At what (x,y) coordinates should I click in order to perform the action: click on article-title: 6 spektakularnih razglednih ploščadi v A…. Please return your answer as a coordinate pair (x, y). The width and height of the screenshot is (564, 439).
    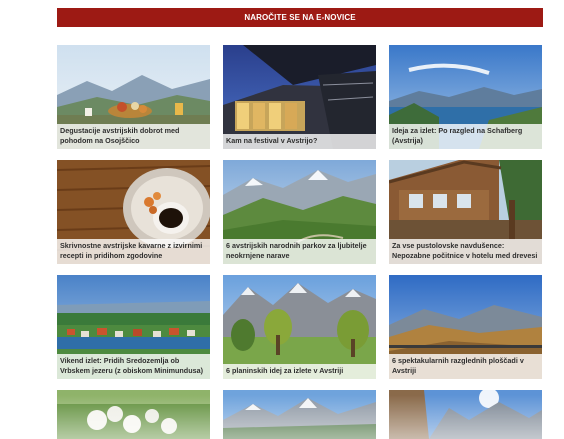
    Looking at the image, I should click on (465, 366).